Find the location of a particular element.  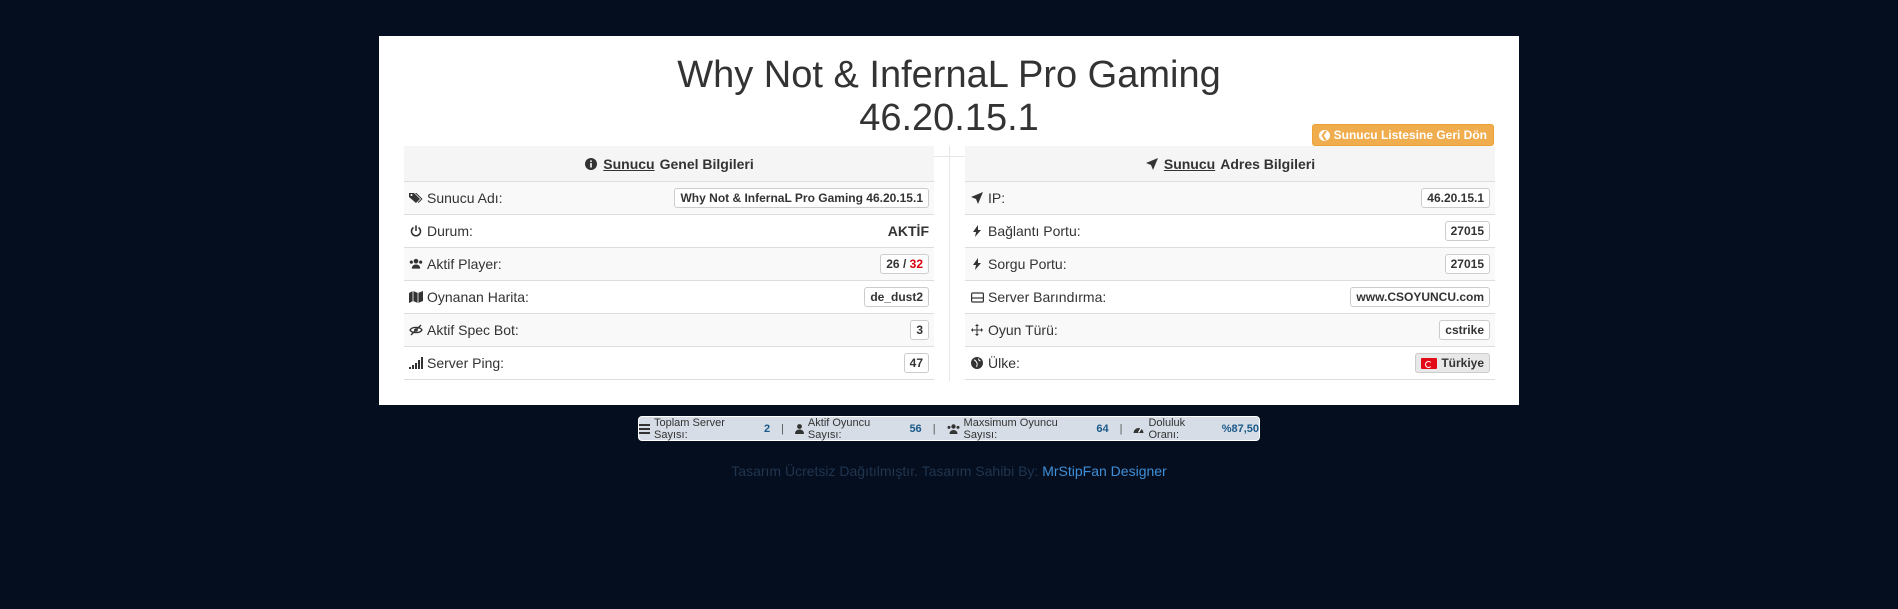

heading-text: Genel Bilgileri is located at coordinates (706, 163).